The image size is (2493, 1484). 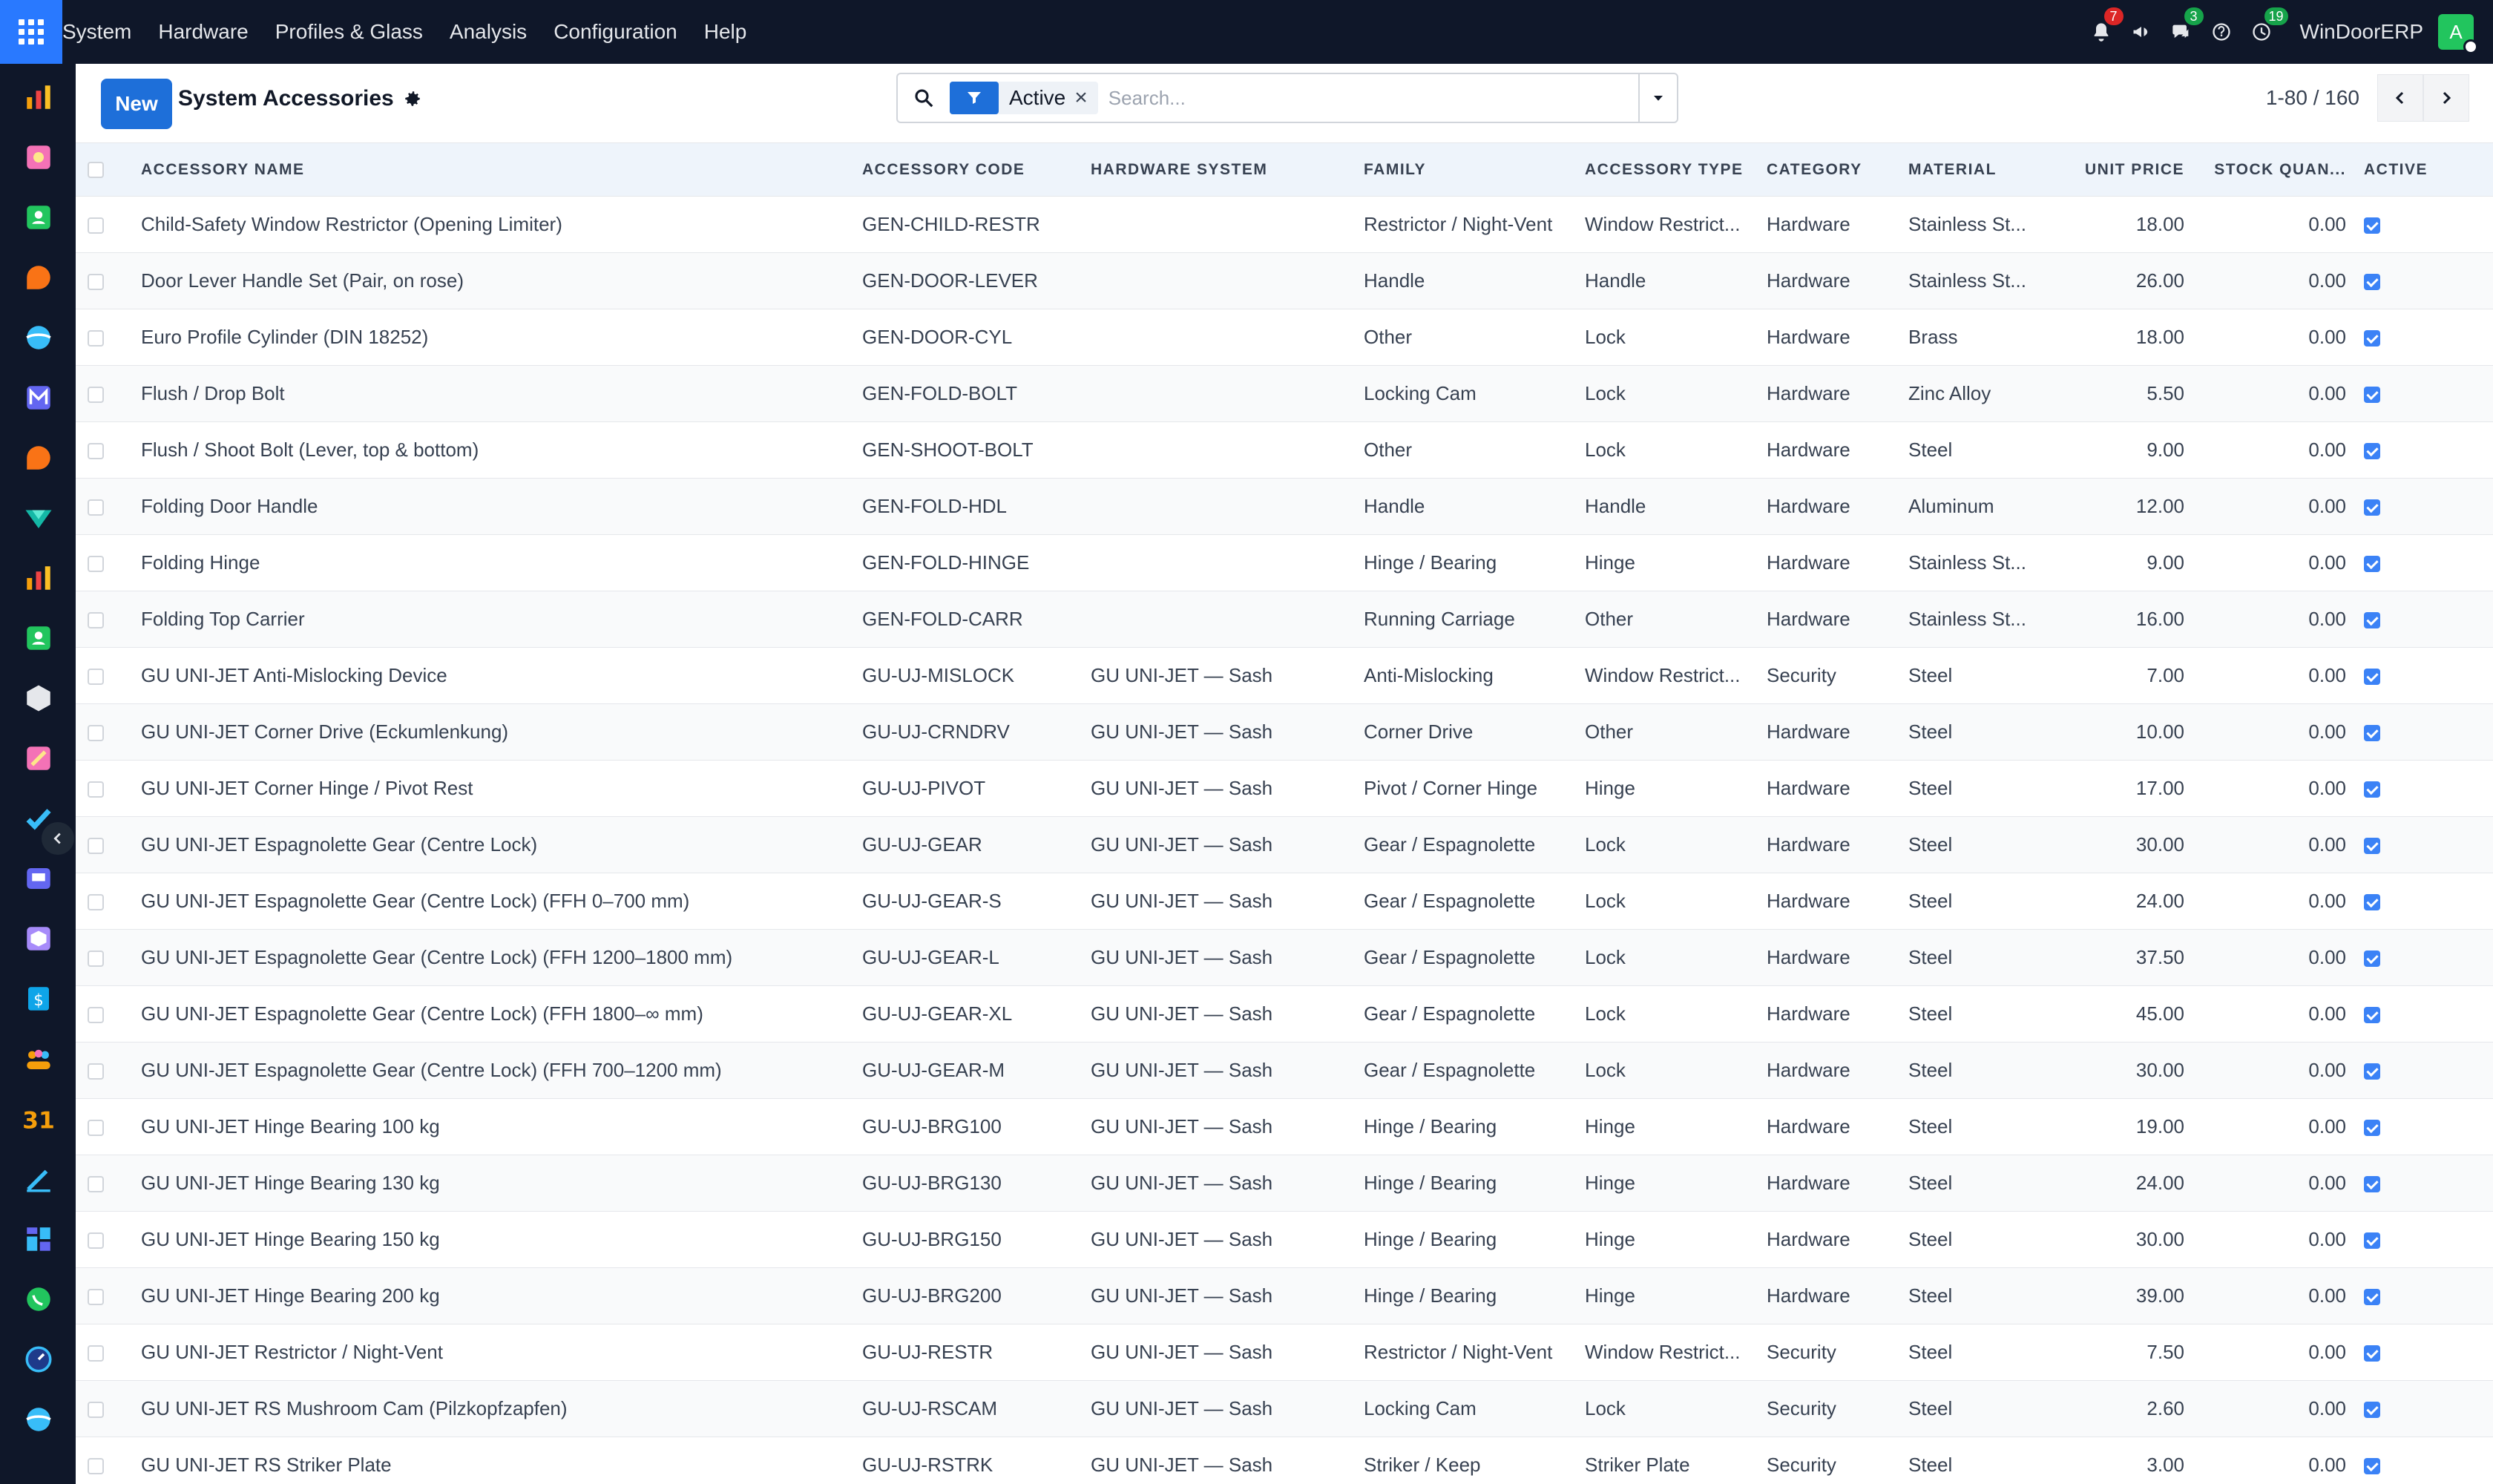 I want to click on column-header-active: Active, so click(x=2422, y=169).